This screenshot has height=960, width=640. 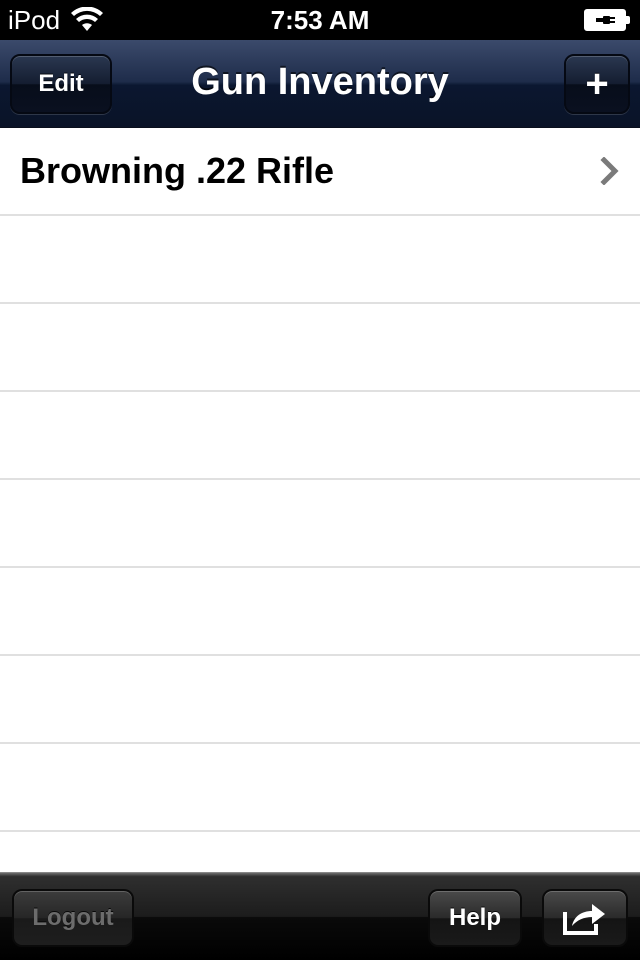 I want to click on wifi-icon, so click(x=87, y=19).